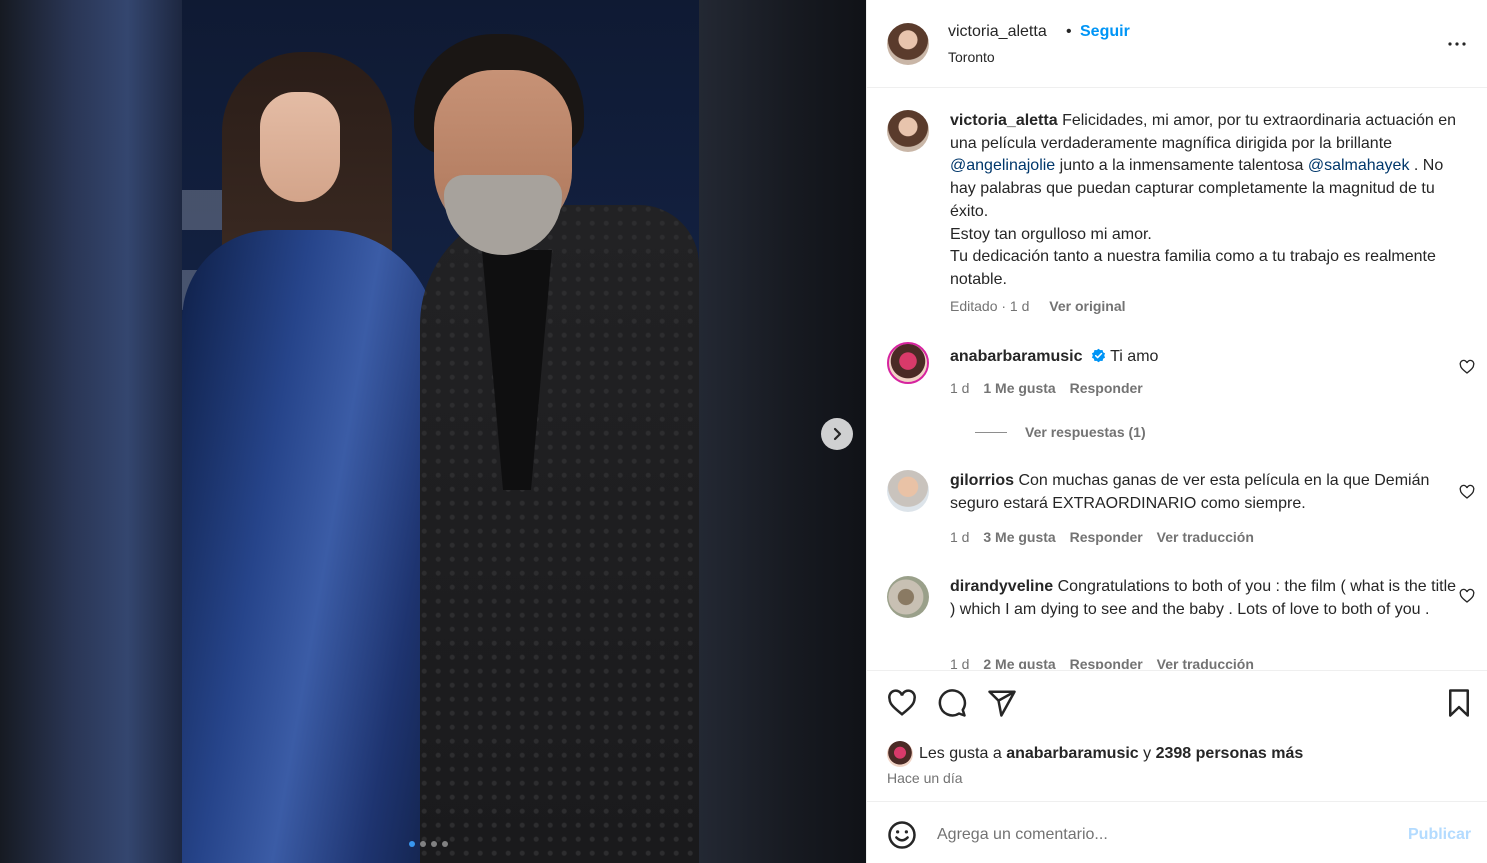 This screenshot has width=1487, height=863. Describe the element at coordinates (91, 431) in the screenshot. I see `media-blur-left` at that location.